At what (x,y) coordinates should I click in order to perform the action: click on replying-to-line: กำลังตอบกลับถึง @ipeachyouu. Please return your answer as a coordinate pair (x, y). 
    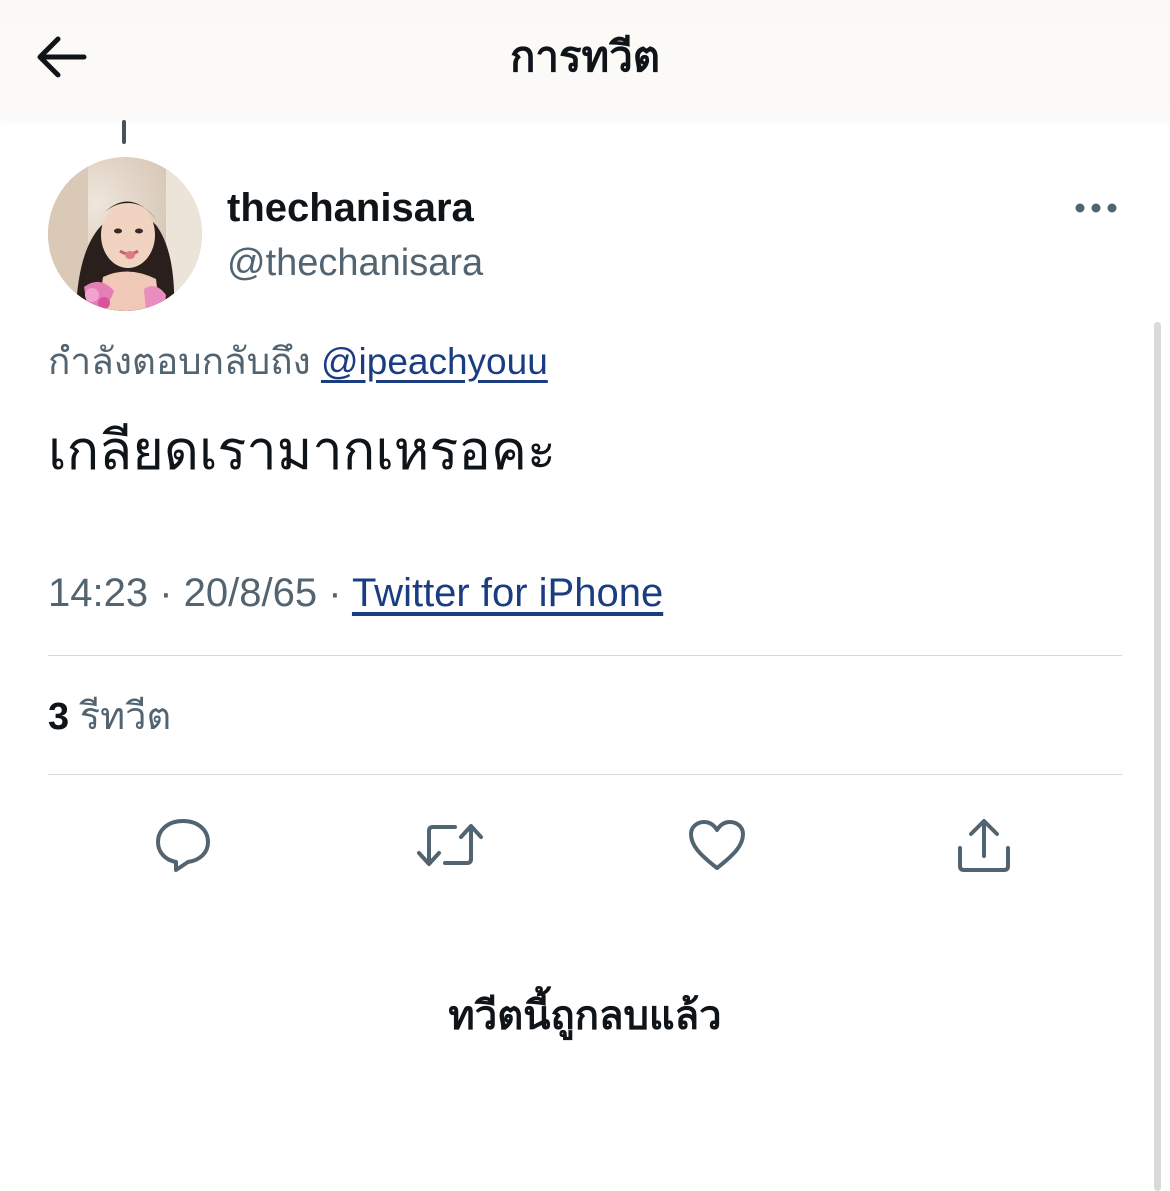
    Looking at the image, I should click on (298, 362).